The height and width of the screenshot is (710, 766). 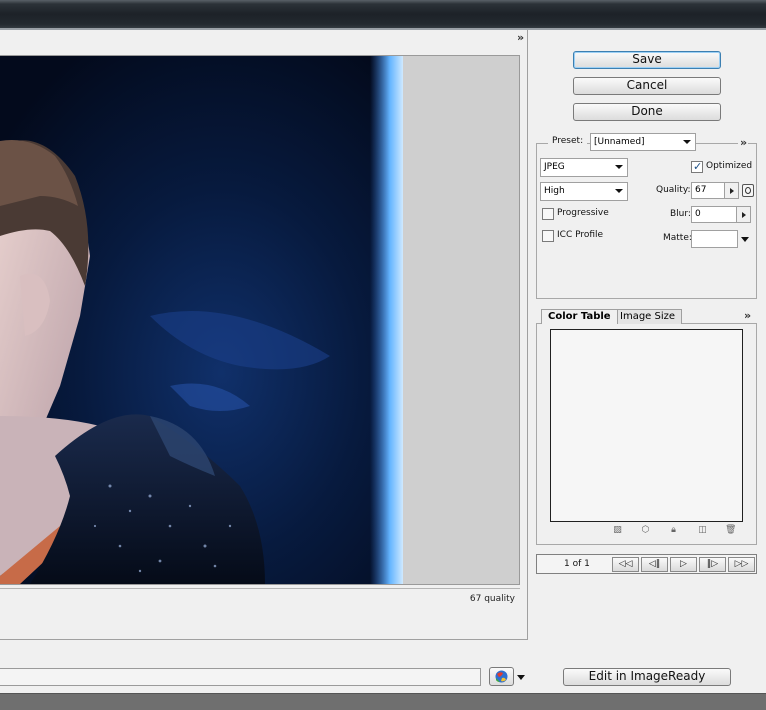 What do you see at coordinates (568, 141) in the screenshot?
I see `preset-label: Preset:` at bounding box center [568, 141].